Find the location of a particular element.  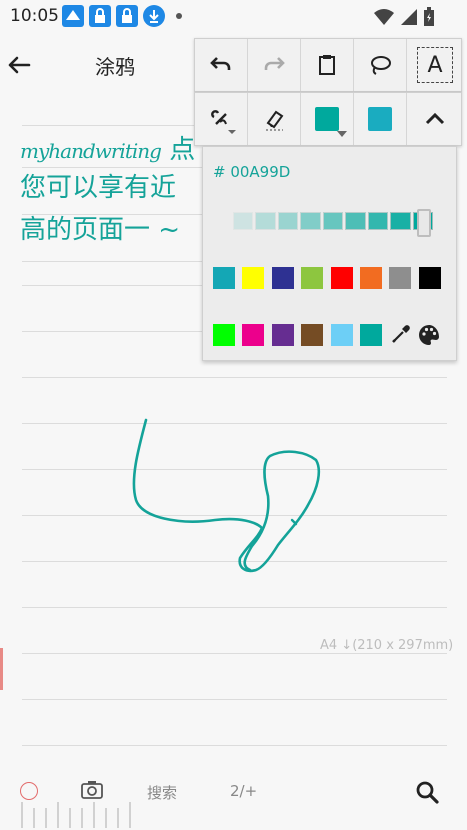

clipboard-icon is located at coordinates (327, 65).